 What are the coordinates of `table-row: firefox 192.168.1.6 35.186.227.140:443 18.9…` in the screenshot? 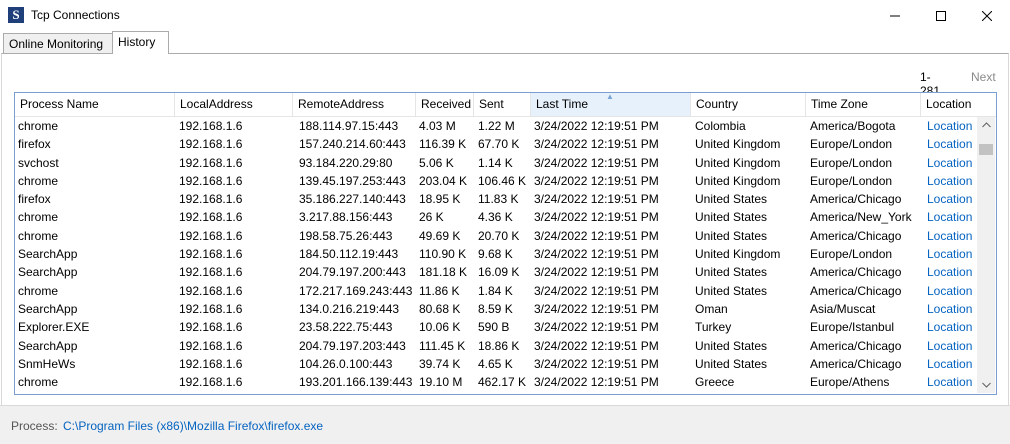 It's located at (496, 199).